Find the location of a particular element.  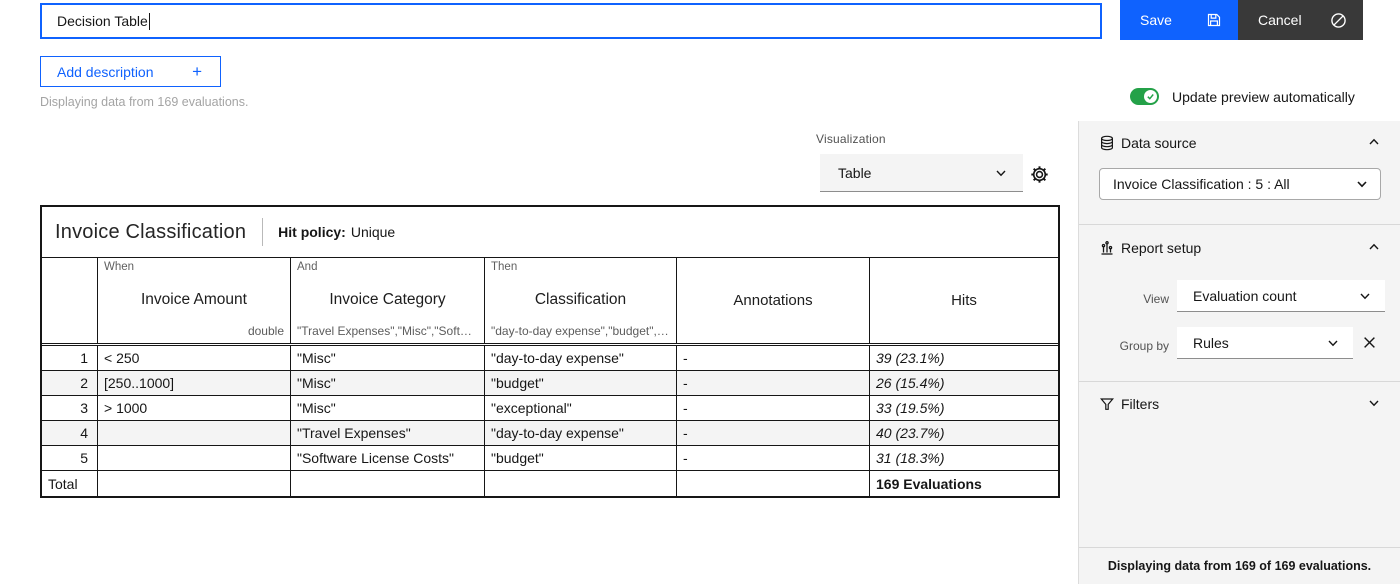

hit-policy: Hit policy: Unique is located at coordinates (336, 232).